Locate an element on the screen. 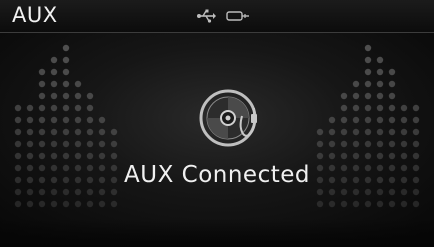  footer-bar is located at coordinates (217, 233).